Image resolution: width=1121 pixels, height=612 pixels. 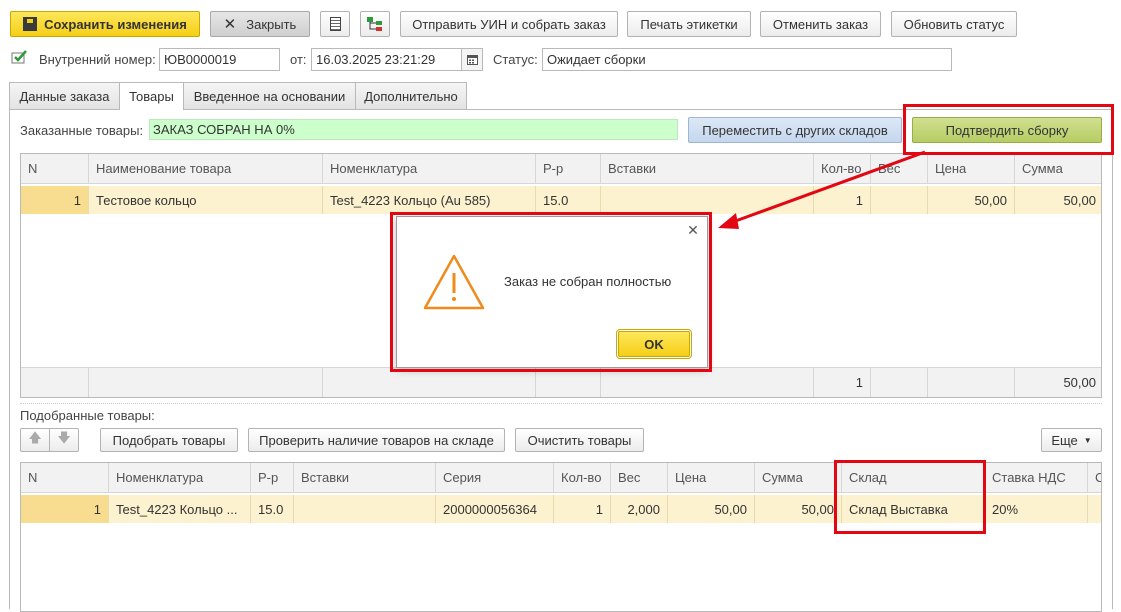 What do you see at coordinates (219, 59) in the screenshot?
I see `internal-number-field: ЮВ0000019` at bounding box center [219, 59].